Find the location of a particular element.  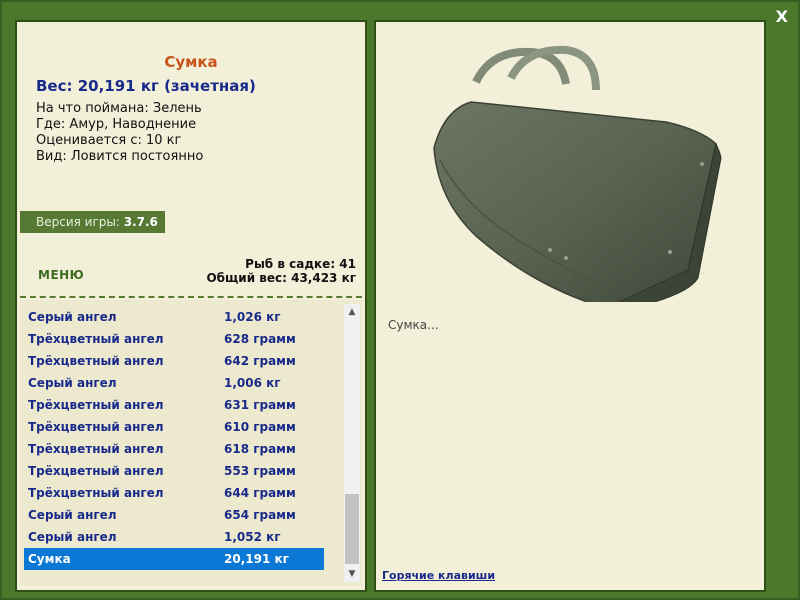

version-label: Версия игры: is located at coordinates (78, 222).